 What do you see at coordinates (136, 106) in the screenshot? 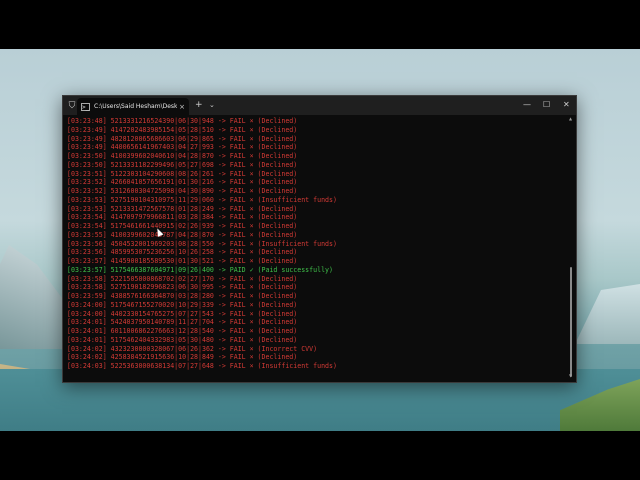
I see `tab-title: C:\Users\Said Hesham\Desktc` at bounding box center [136, 106].